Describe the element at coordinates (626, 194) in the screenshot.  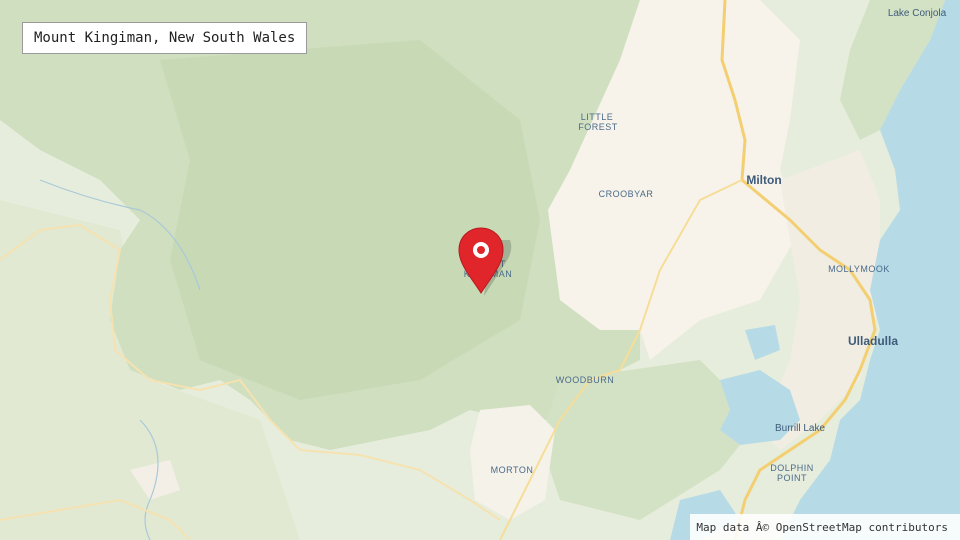
I see `label-croobyar: CROOBYAR` at that location.